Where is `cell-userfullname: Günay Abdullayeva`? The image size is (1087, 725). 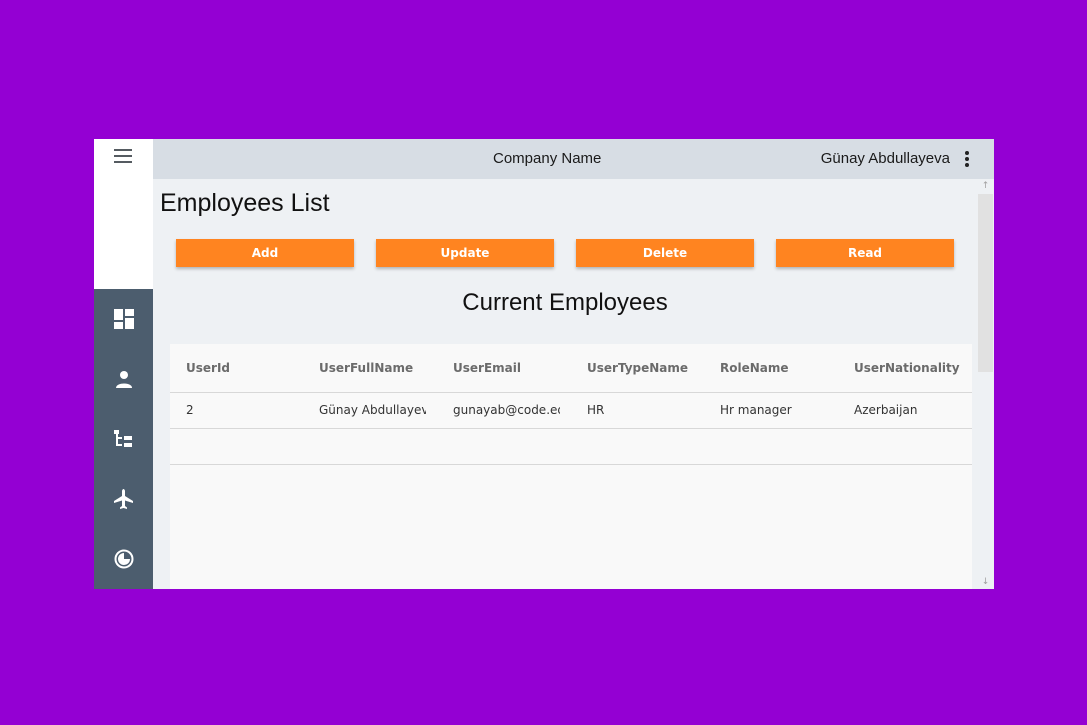
cell-userfullname: Günay Abdullayeva is located at coordinates (372, 410).